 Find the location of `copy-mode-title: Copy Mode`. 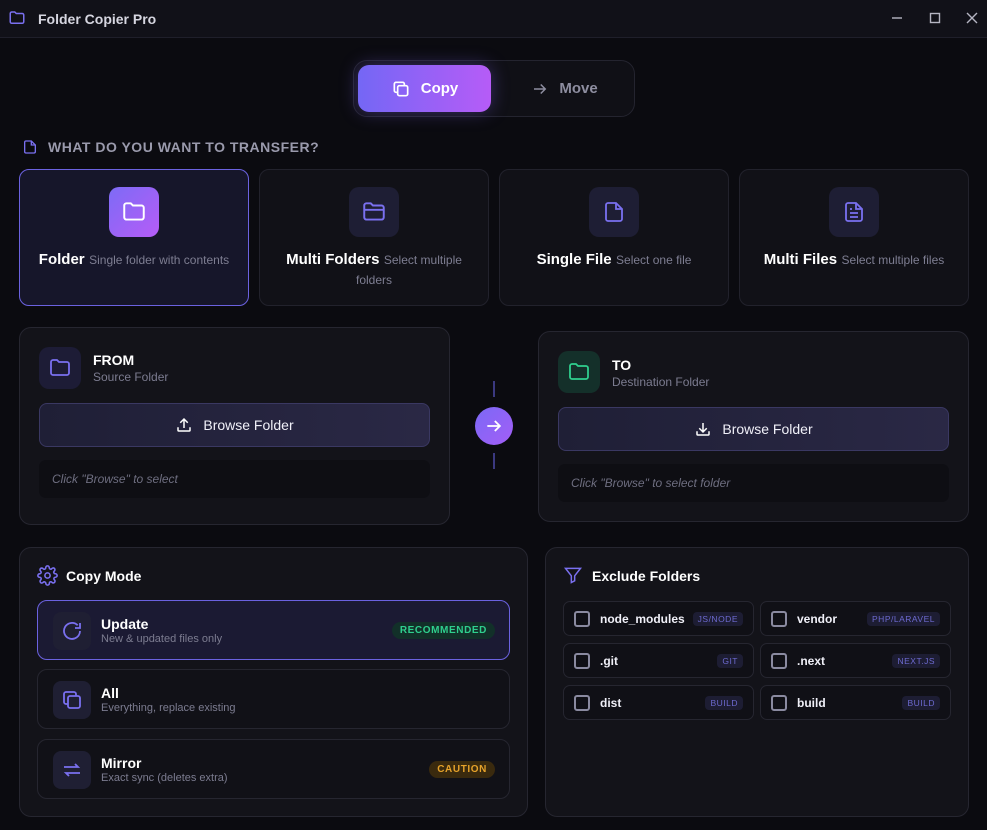

copy-mode-title: Copy Mode is located at coordinates (104, 576).